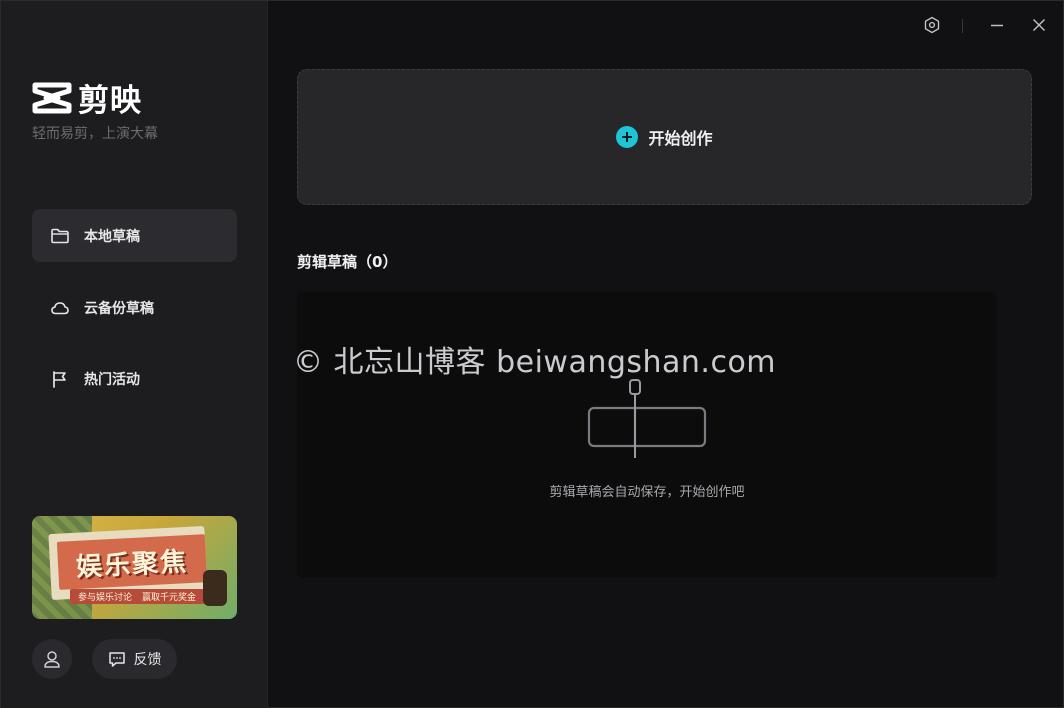 This screenshot has height=708, width=1064. I want to click on user-icon, so click(52, 659).